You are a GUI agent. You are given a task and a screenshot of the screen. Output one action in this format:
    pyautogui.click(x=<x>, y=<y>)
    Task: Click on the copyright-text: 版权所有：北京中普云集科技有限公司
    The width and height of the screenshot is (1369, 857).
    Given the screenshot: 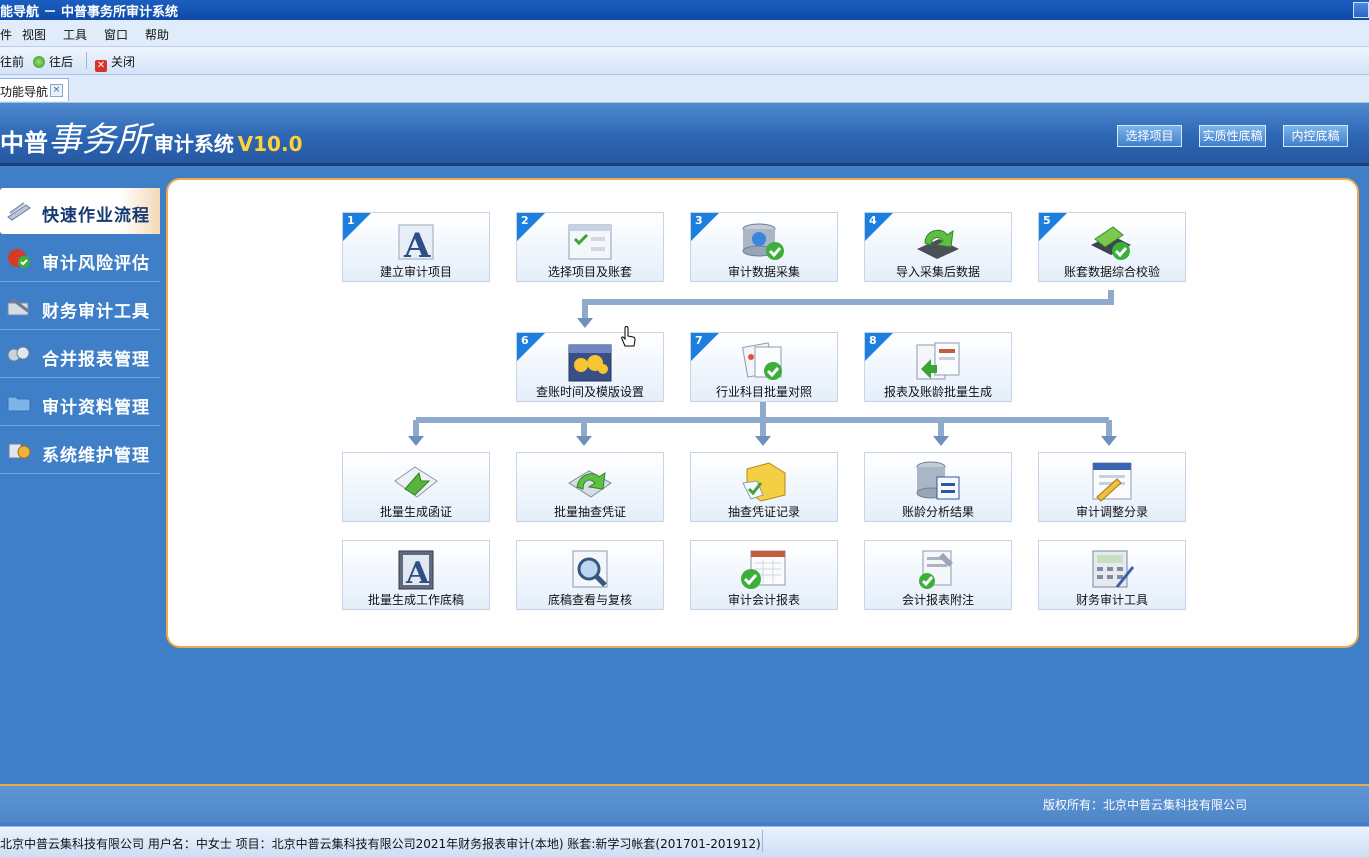 What is the action you would take?
    pyautogui.click(x=1145, y=805)
    